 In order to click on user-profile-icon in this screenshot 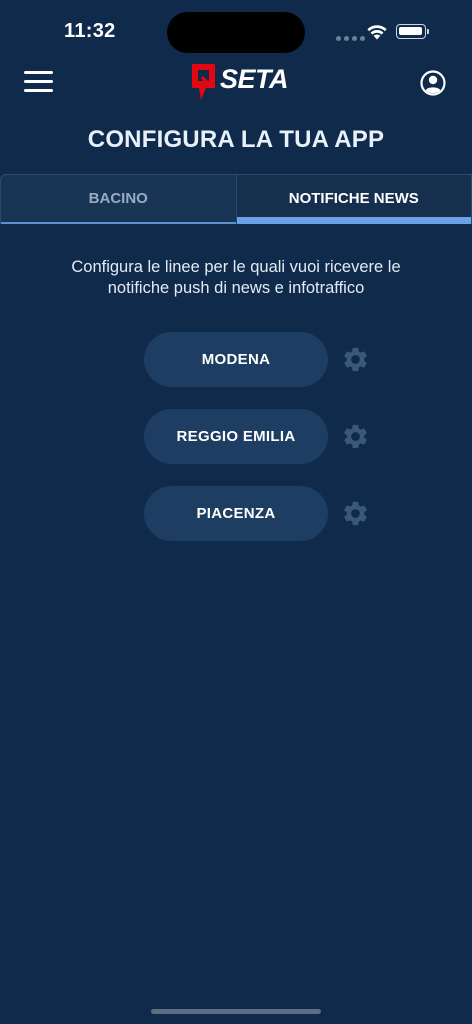, I will do `click(433, 83)`.